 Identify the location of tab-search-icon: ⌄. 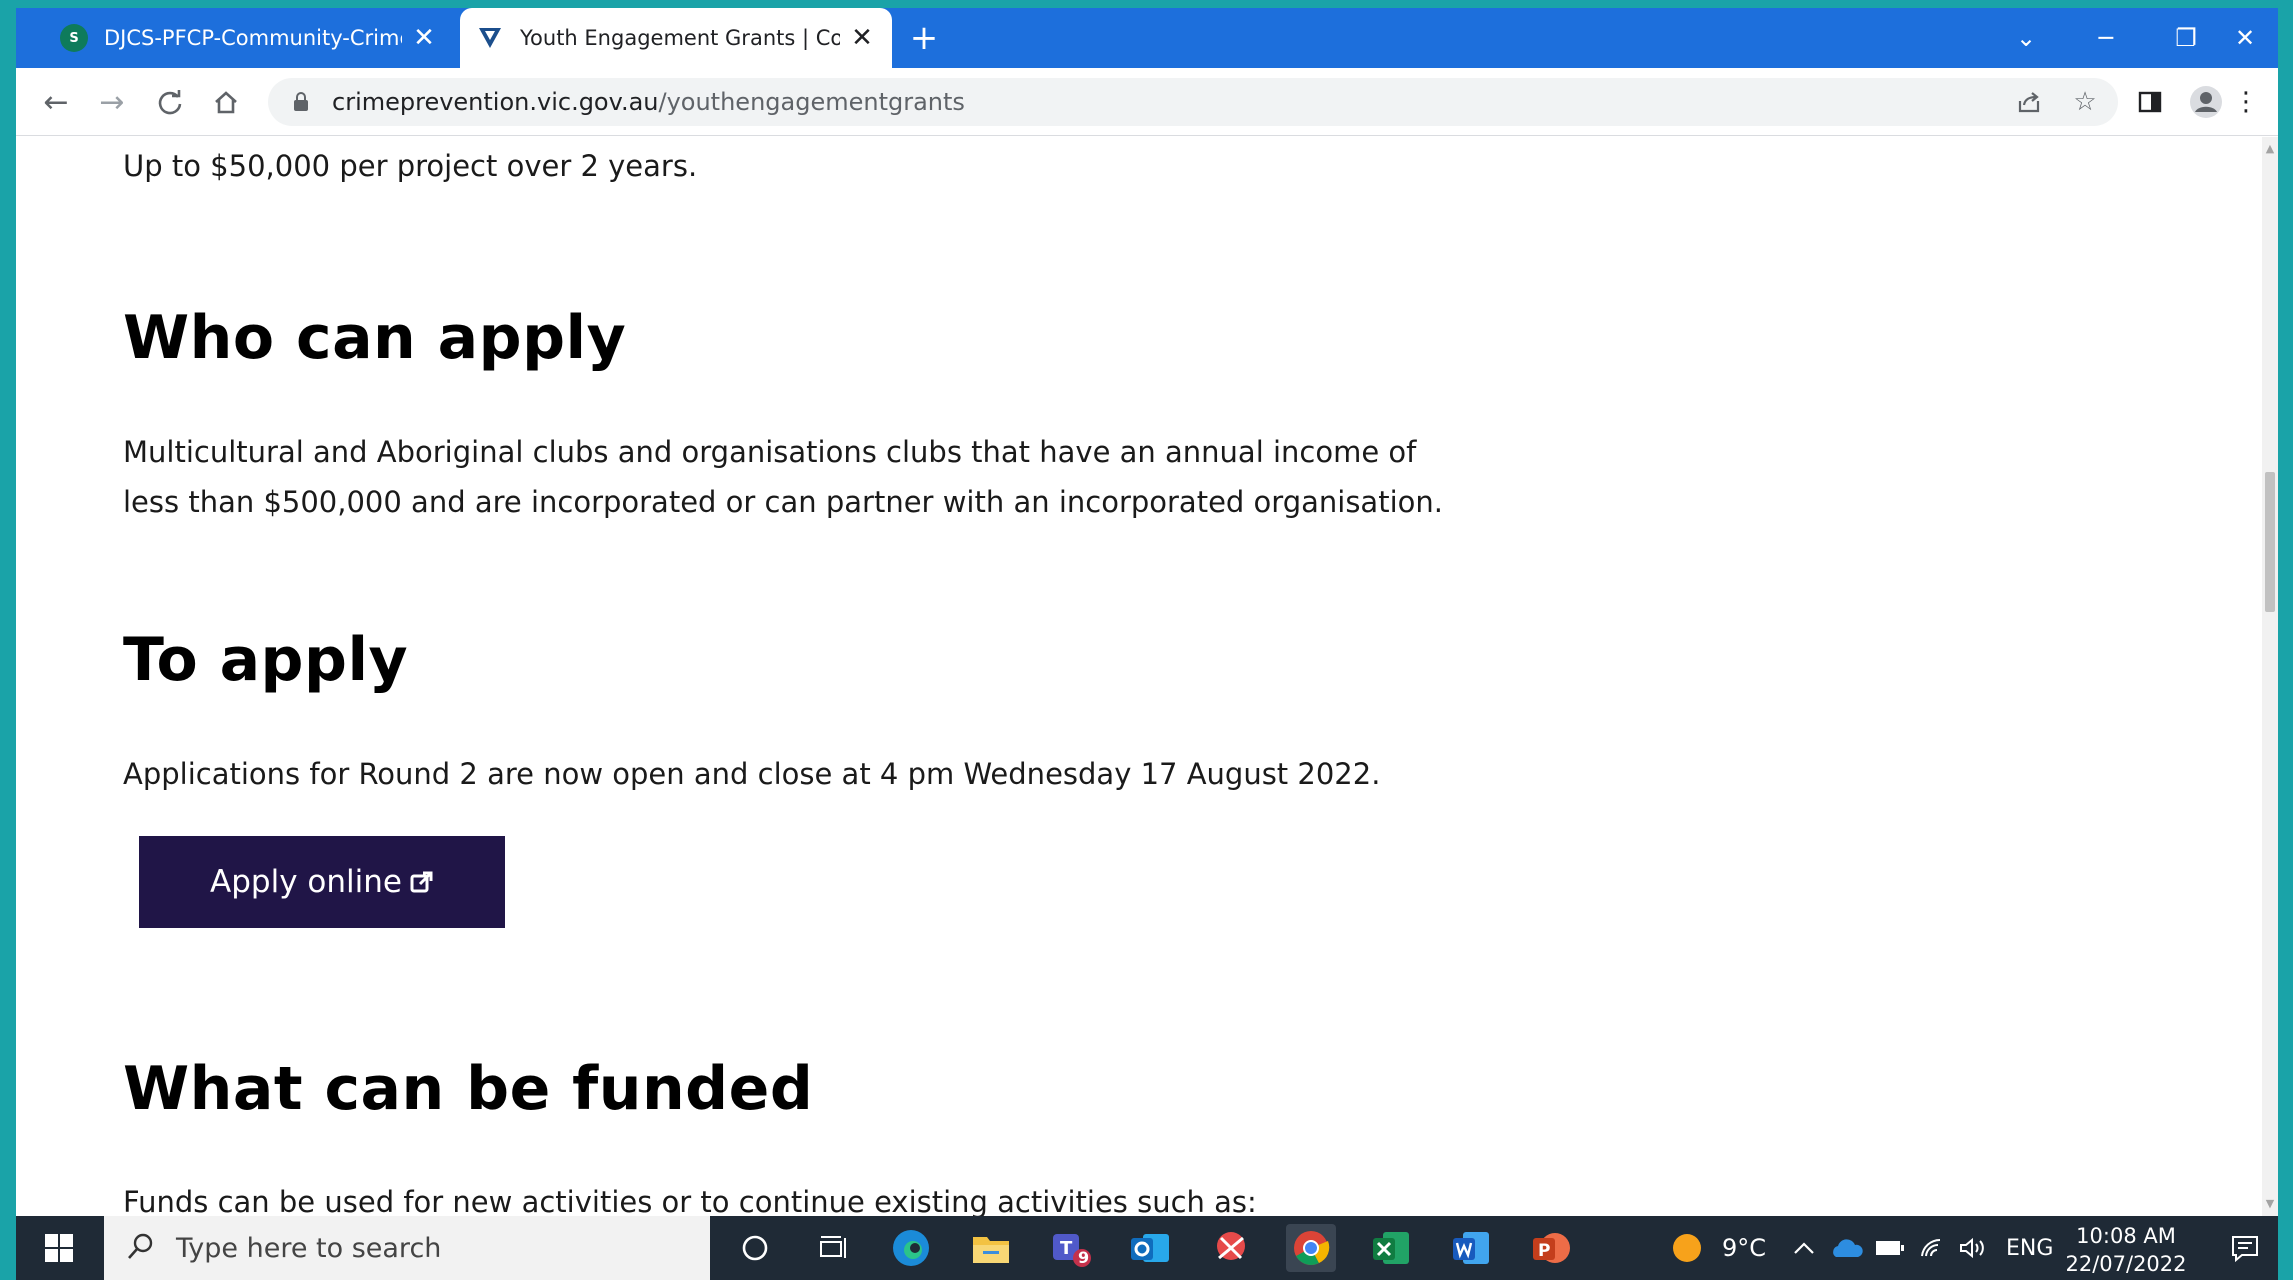
(2026, 38).